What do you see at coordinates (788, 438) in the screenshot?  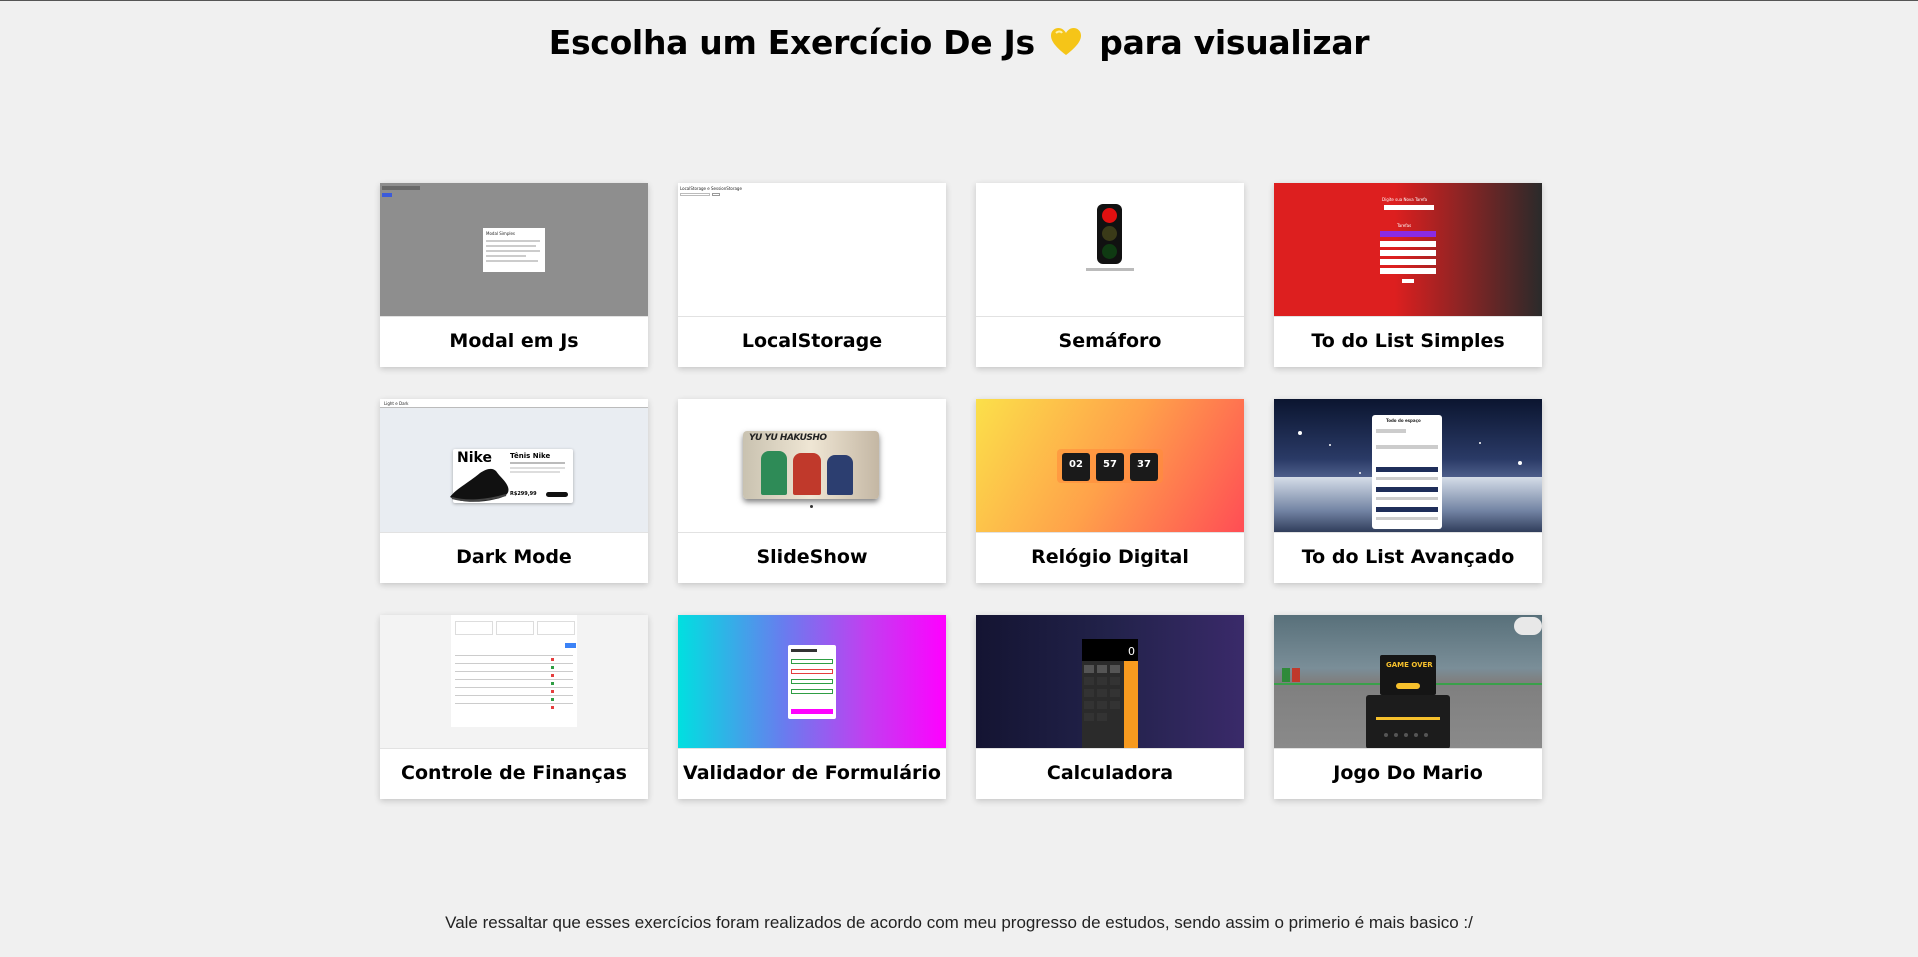 I see `slideshow-banner-text: YU YU HAKUSHO` at bounding box center [788, 438].